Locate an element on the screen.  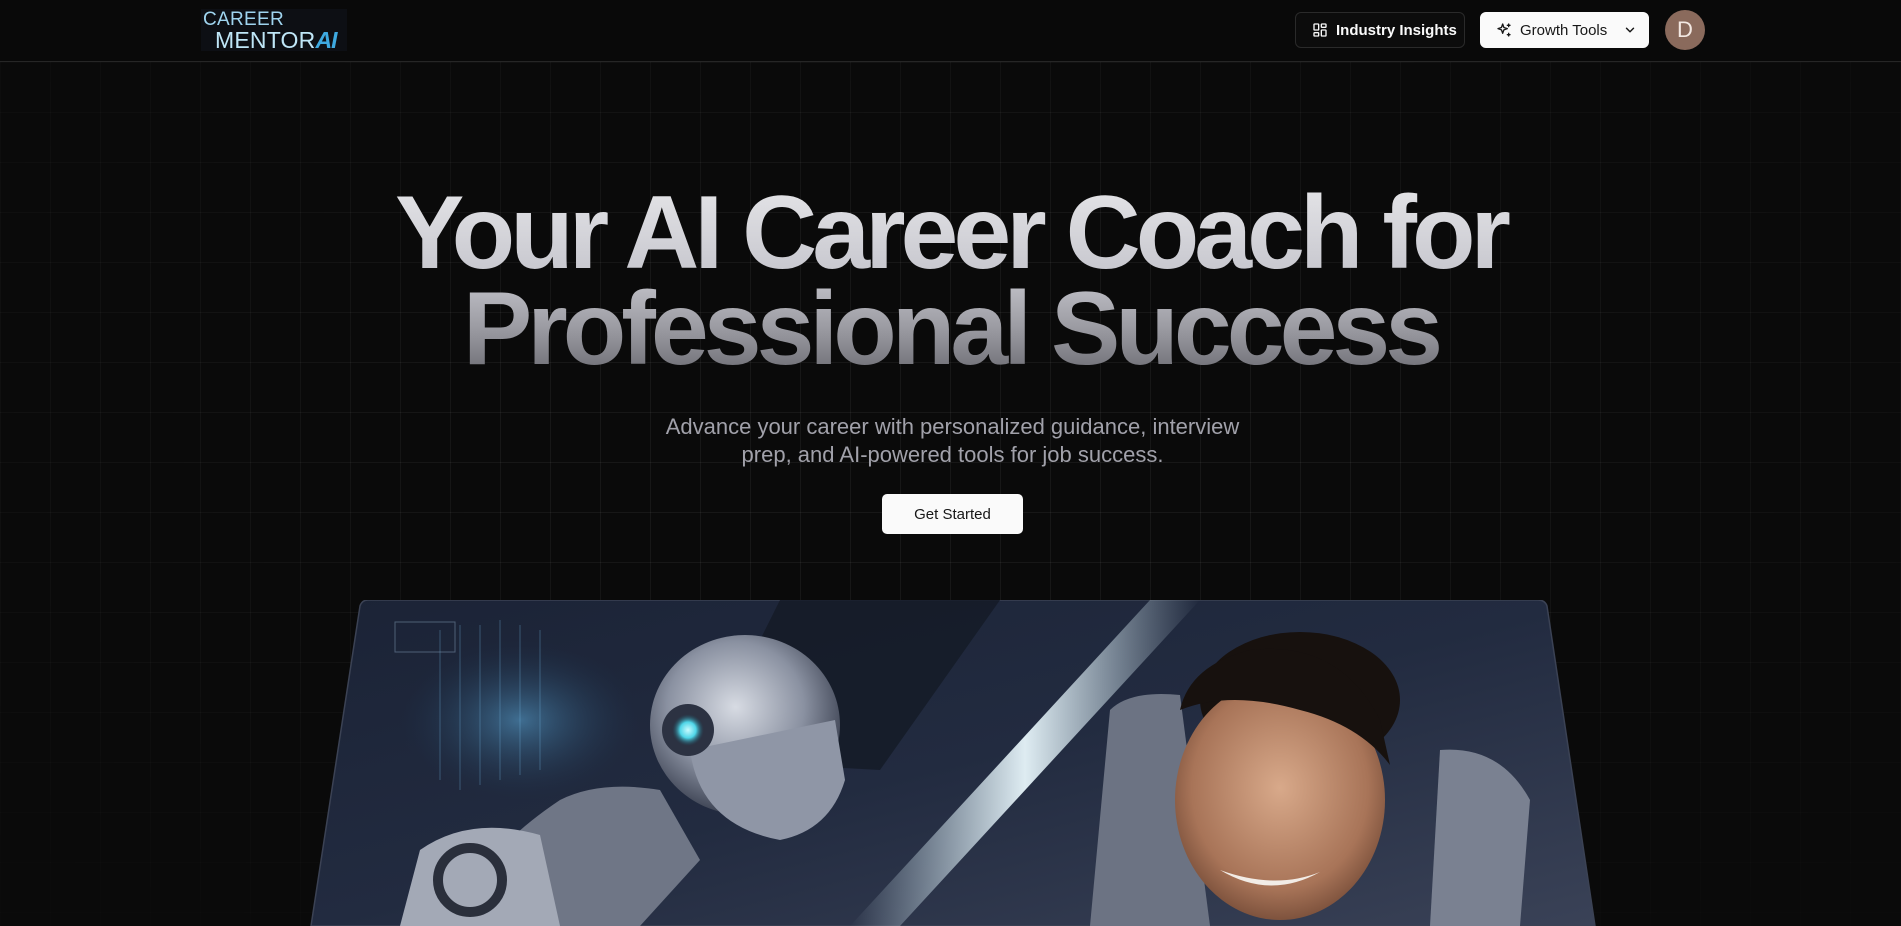
industry-insights-button: Industry Insights is located at coordinates (1380, 30).